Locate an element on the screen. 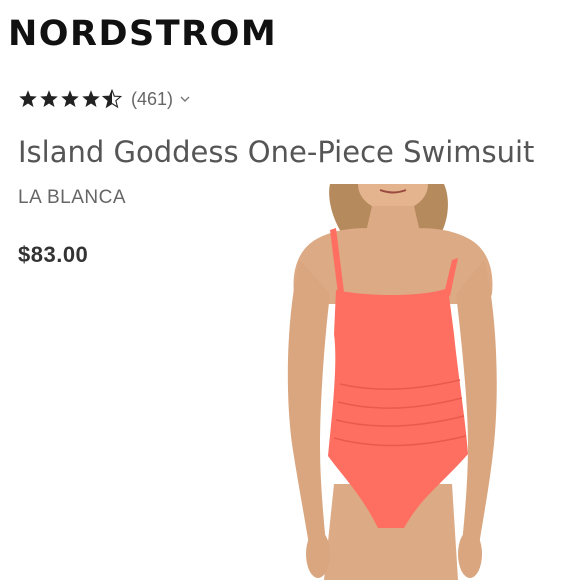  chevron-down-icon is located at coordinates (185, 99).